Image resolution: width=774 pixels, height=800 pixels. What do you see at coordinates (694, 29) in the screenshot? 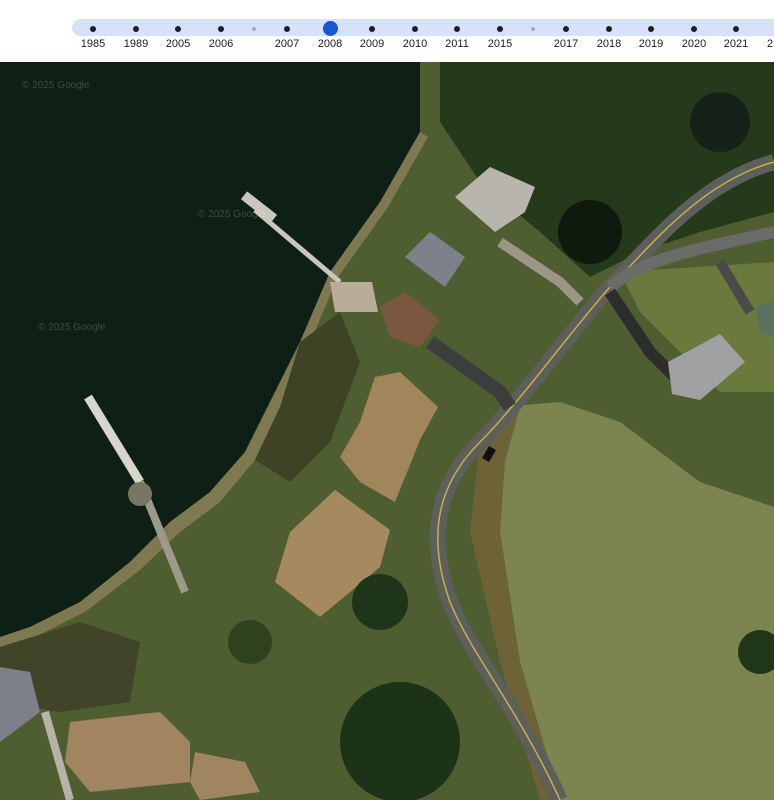
I see `timeline-dot-2020` at bounding box center [694, 29].